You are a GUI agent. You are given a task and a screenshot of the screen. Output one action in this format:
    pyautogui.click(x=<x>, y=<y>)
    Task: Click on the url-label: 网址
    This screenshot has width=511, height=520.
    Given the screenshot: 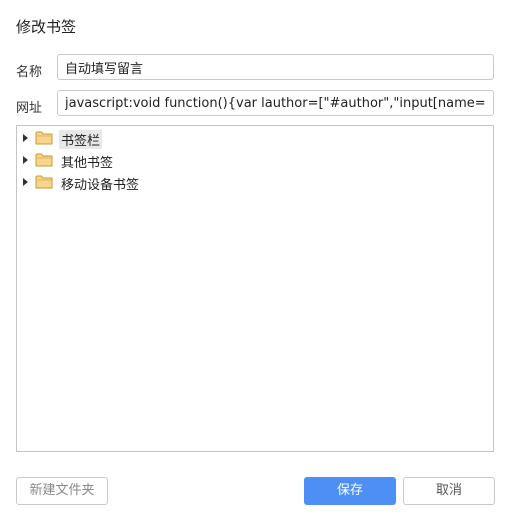 What is the action you would take?
    pyautogui.click(x=29, y=108)
    